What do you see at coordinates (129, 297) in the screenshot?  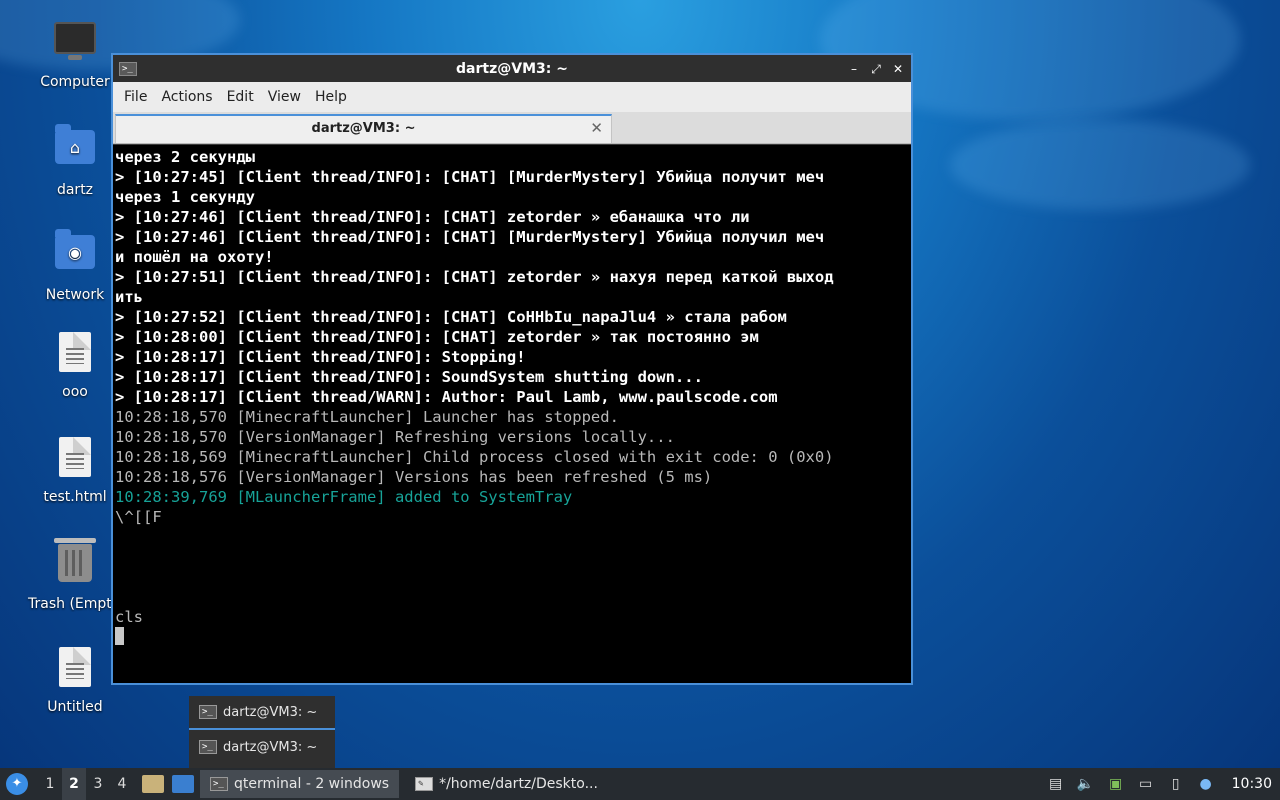 I see `terminal-line: ить` at bounding box center [129, 297].